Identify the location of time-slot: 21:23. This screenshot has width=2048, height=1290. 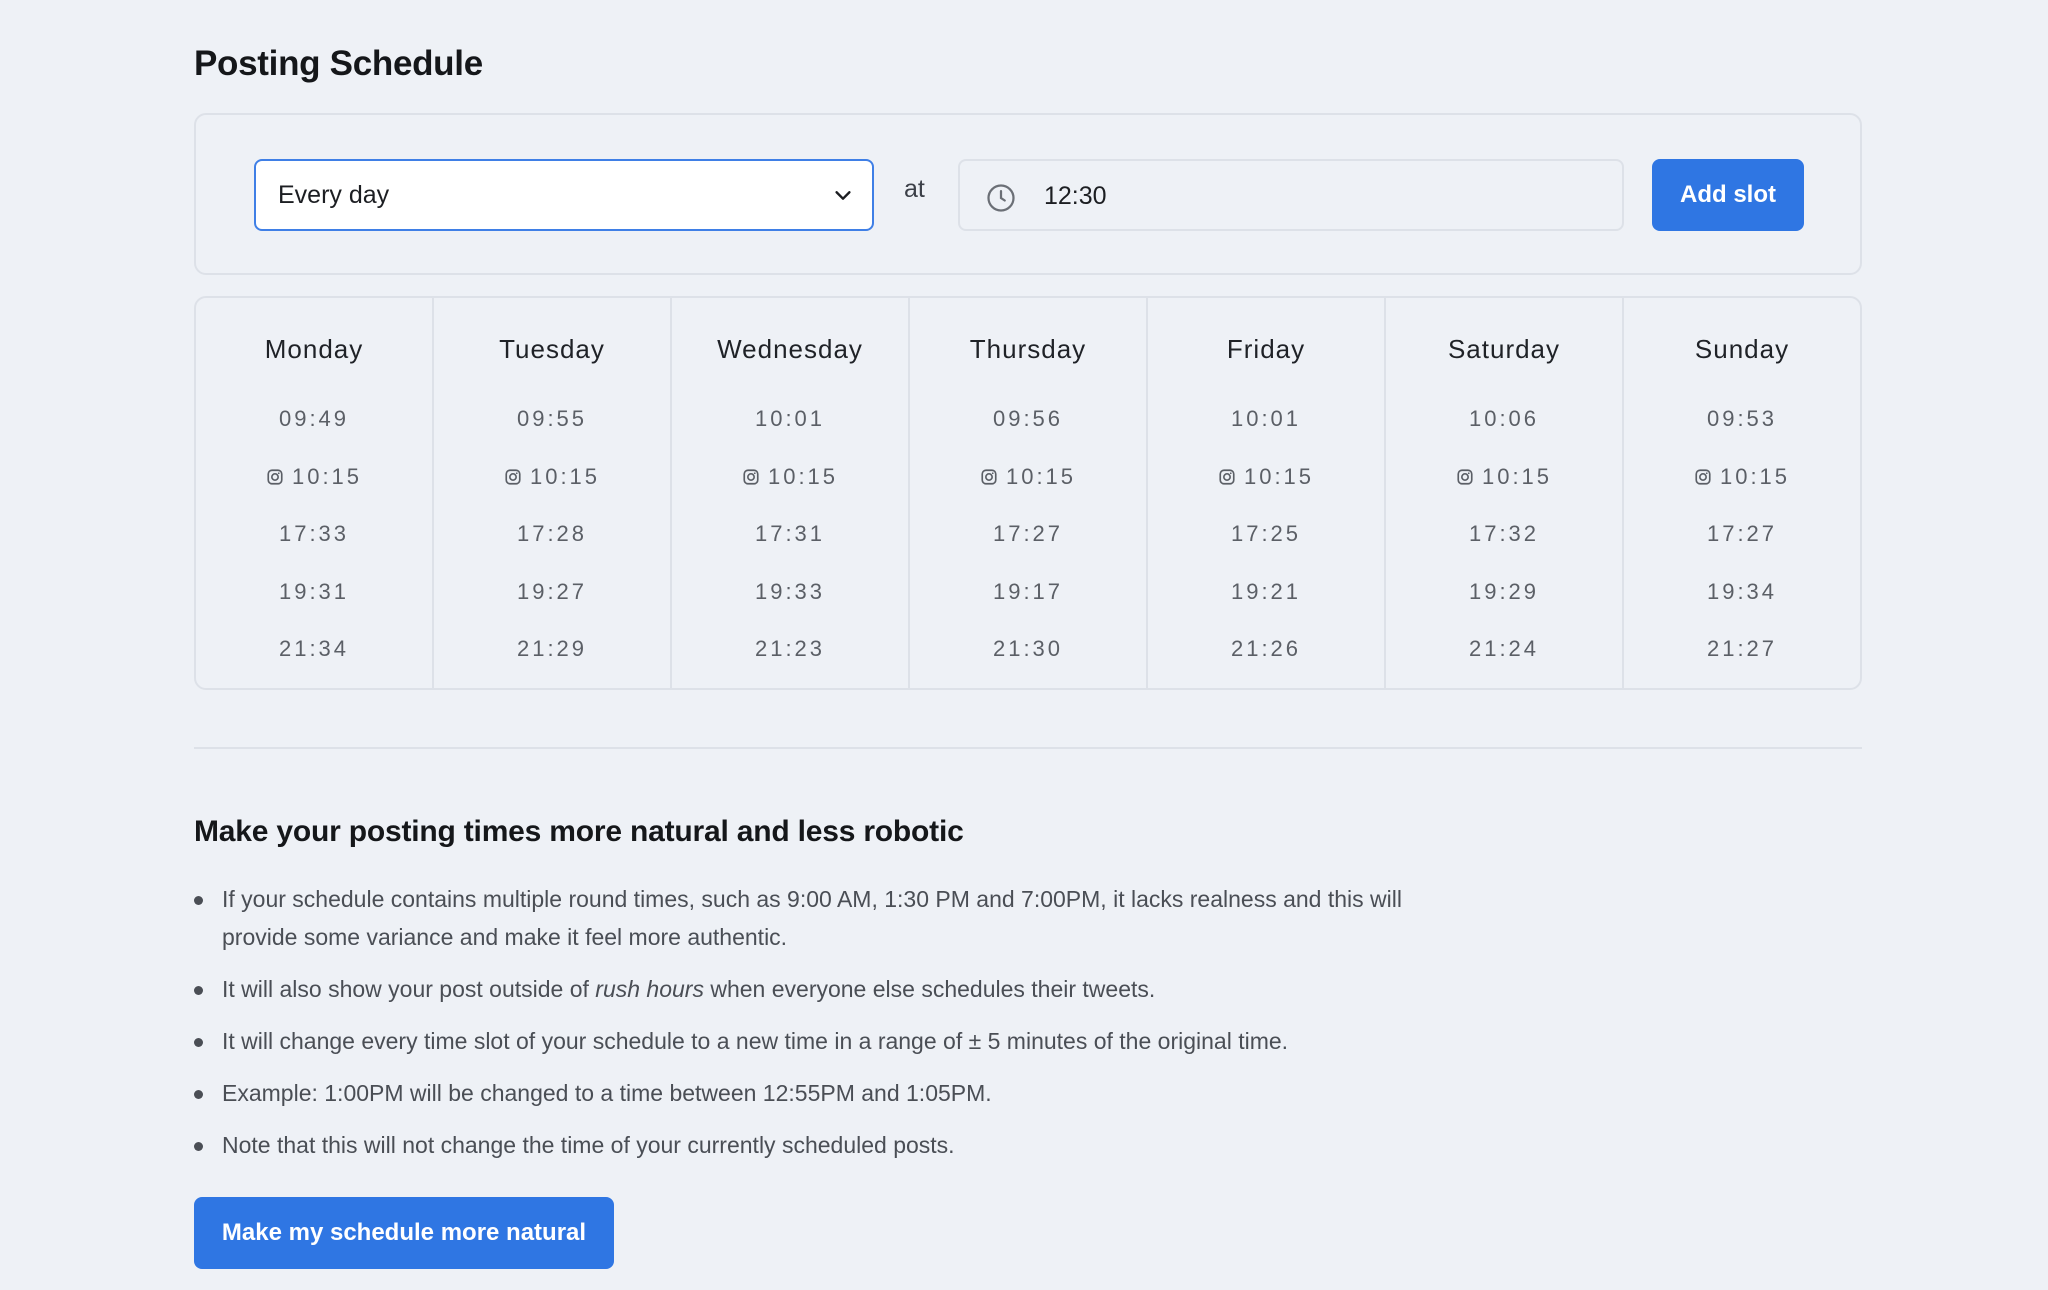
(790, 662).